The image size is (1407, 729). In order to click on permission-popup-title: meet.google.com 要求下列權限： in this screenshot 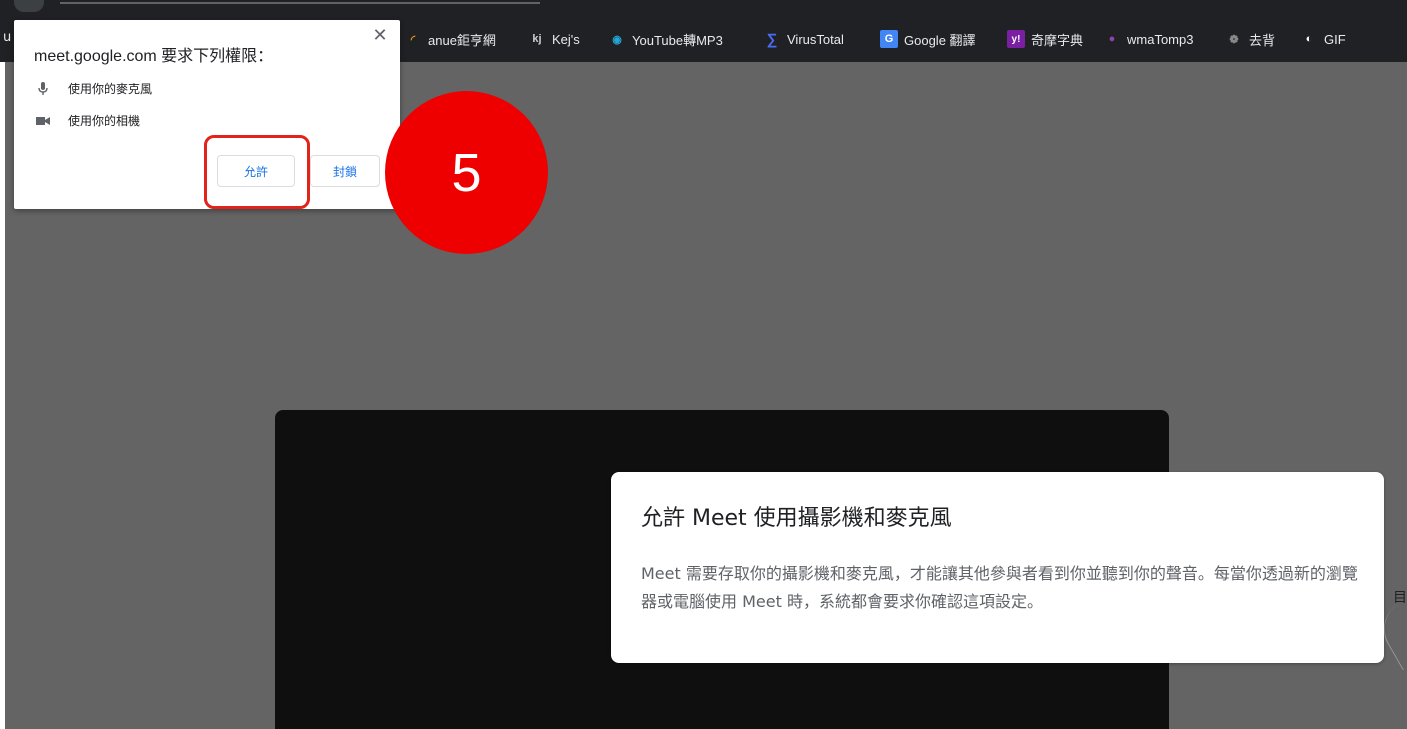, I will do `click(154, 56)`.